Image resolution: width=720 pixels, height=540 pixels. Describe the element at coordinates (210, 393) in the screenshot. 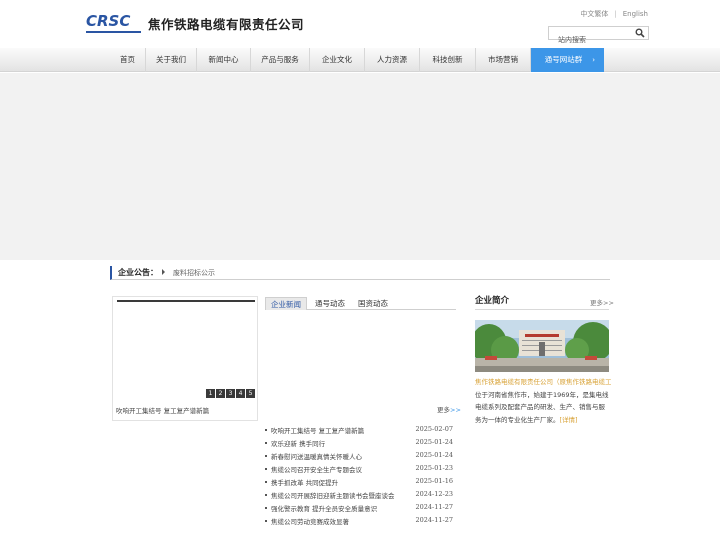

I see `slider-dot: 1` at that location.